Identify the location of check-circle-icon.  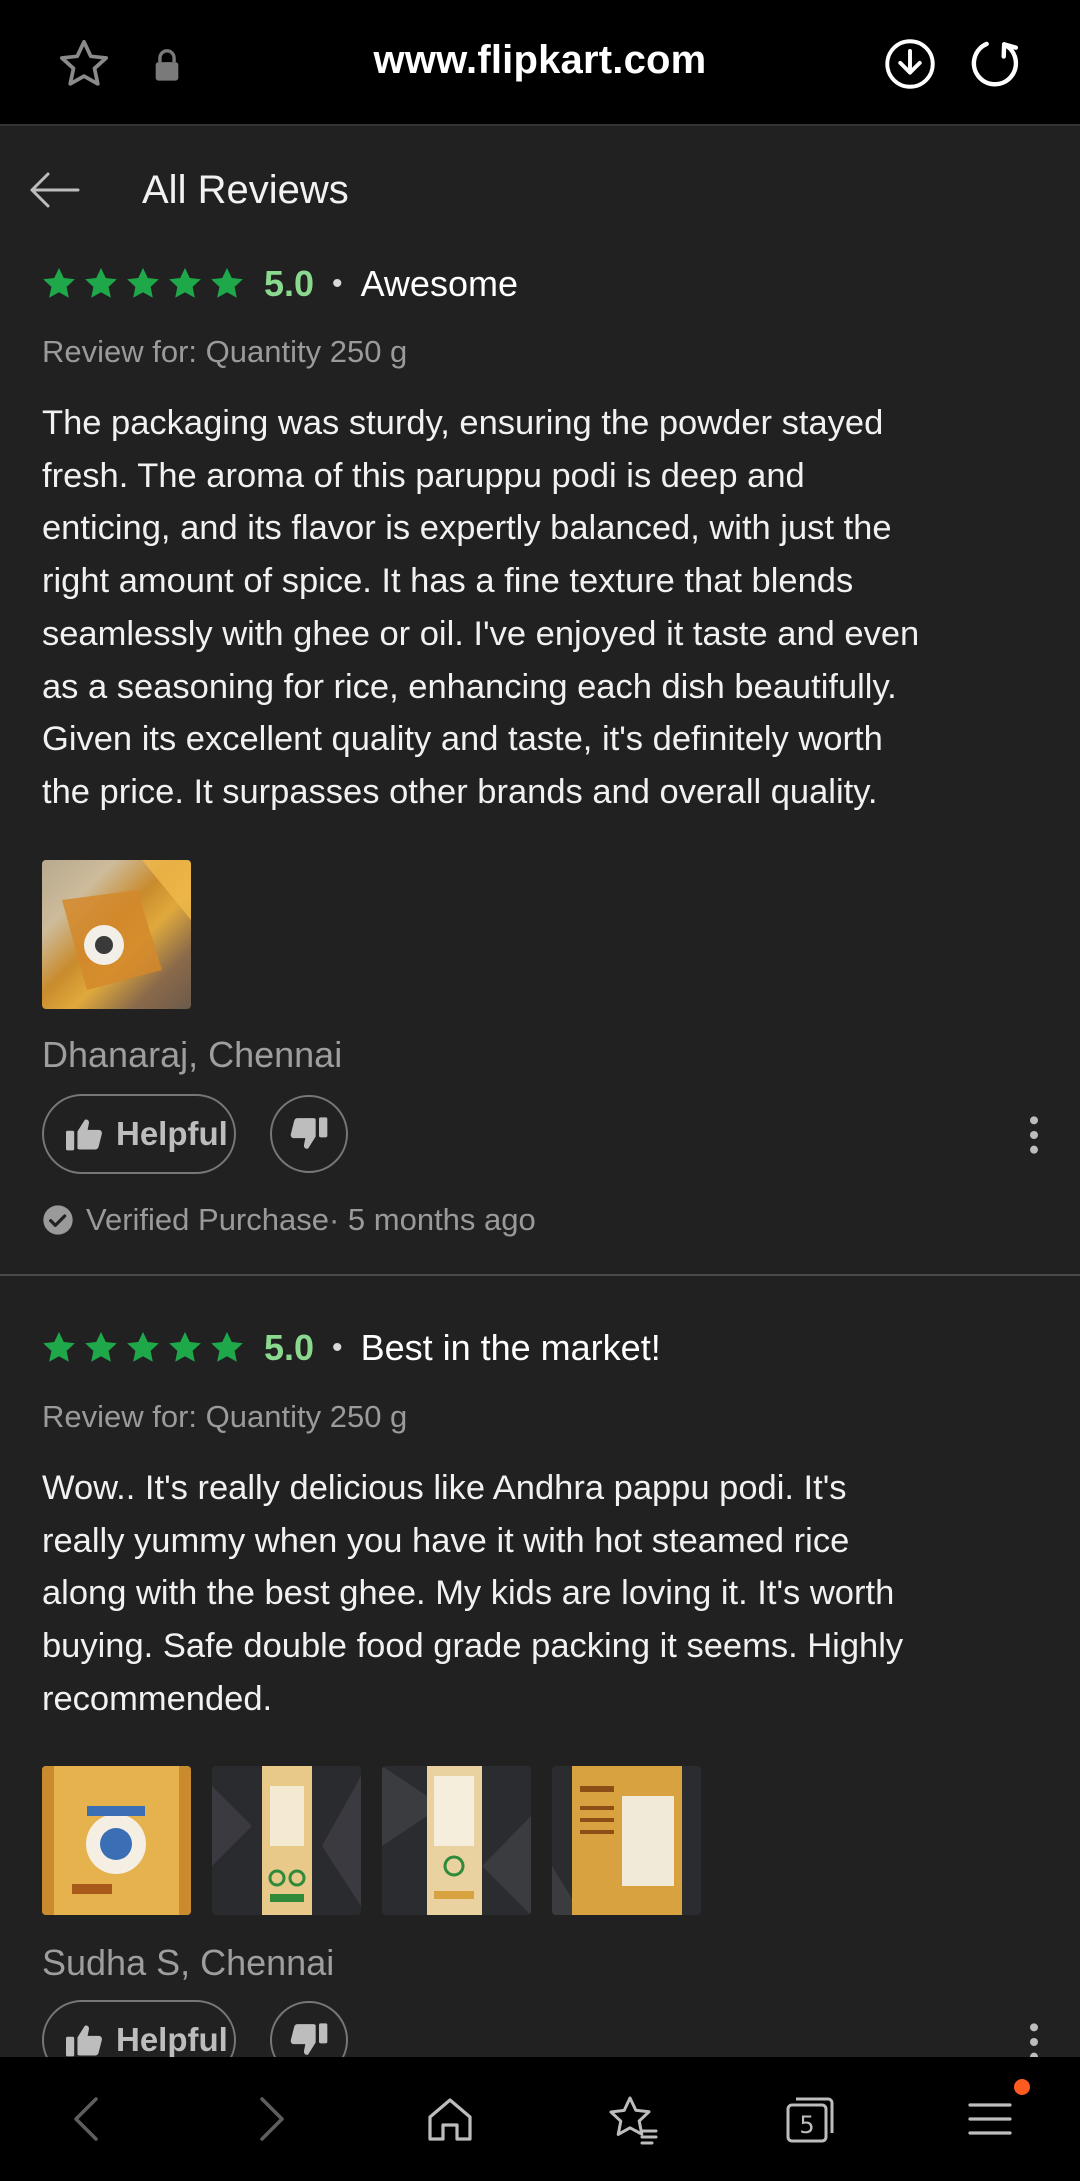
(58, 1220).